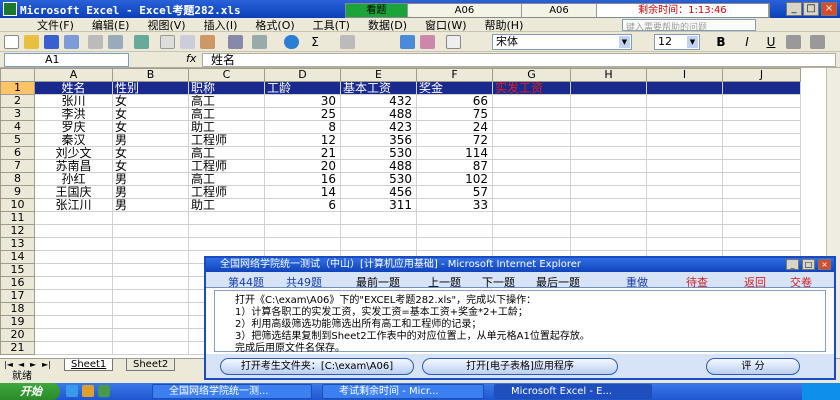 Image resolution: width=840 pixels, height=400 pixels. Describe the element at coordinates (315, 42) in the screenshot. I see `autosum-button: Σ` at that location.